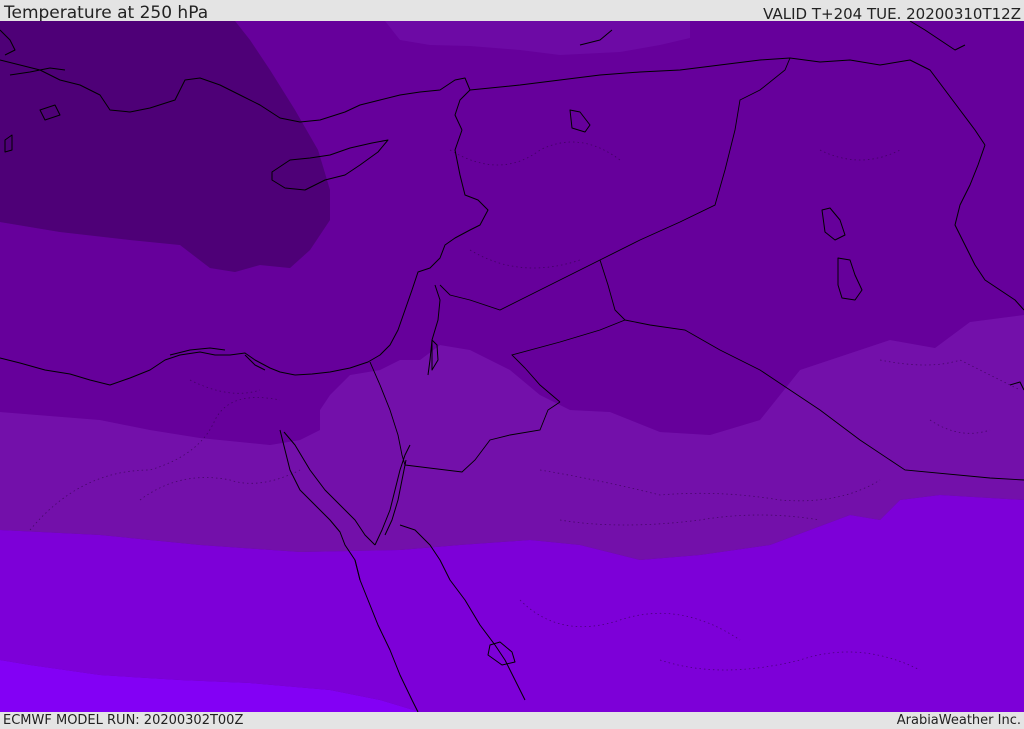 The width and height of the screenshot is (1024, 729). What do you see at coordinates (106, 13) in the screenshot?
I see `map-title: Temperature at 250 hPa` at bounding box center [106, 13].